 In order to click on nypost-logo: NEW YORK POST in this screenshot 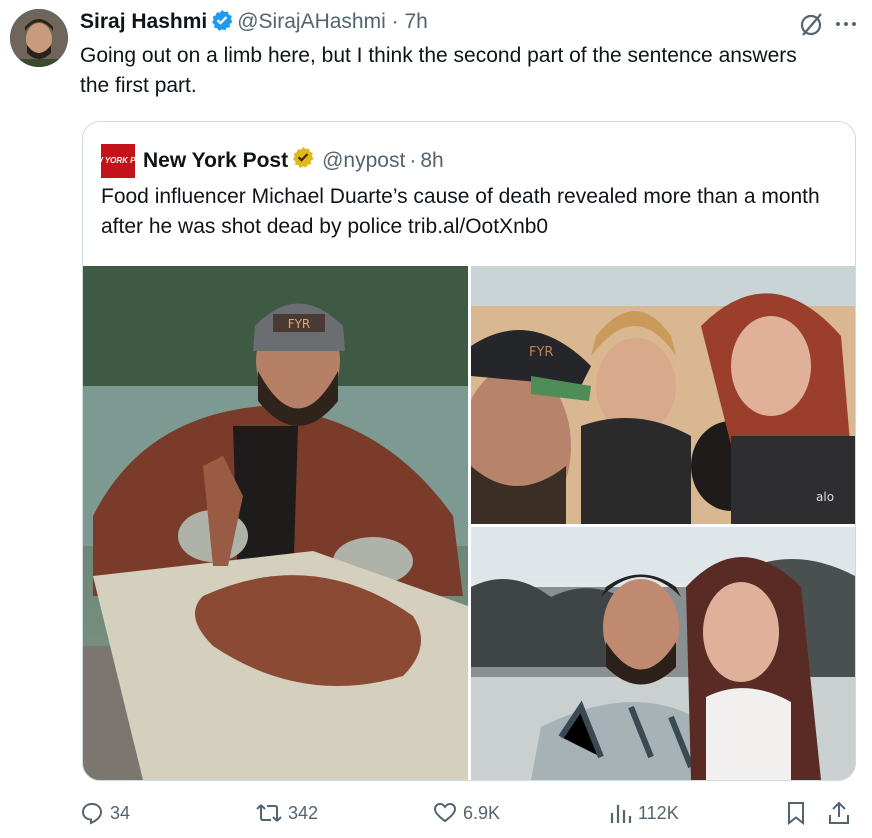, I will do `click(118, 161)`.